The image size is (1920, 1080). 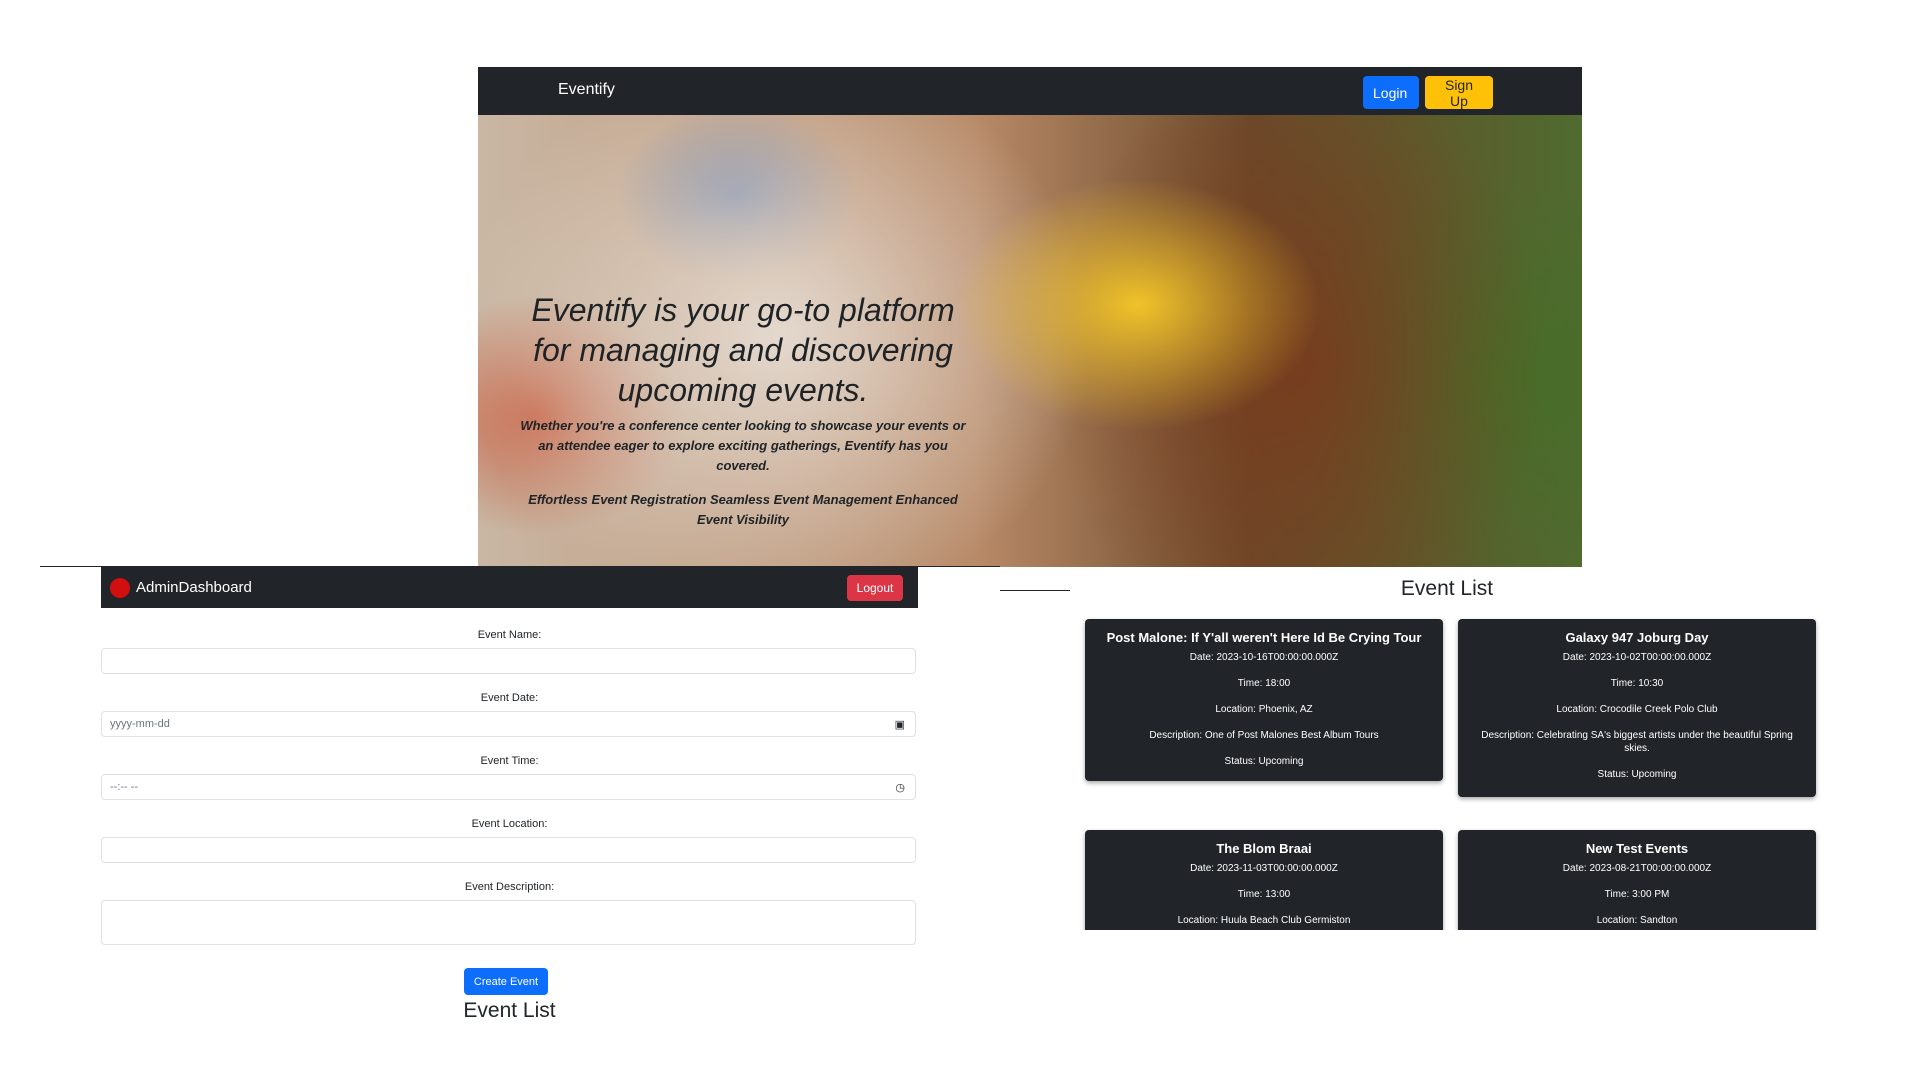 I want to click on event-date: Date: 2023-10-02T00:00:00.000Z, so click(x=1637, y=657).